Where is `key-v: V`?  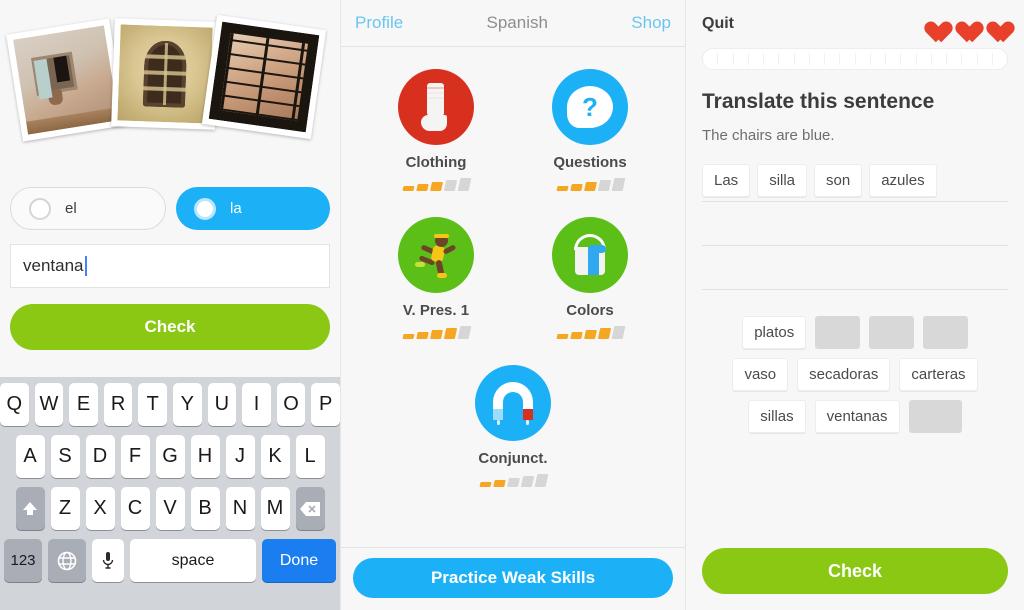
key-v: V is located at coordinates (170, 508).